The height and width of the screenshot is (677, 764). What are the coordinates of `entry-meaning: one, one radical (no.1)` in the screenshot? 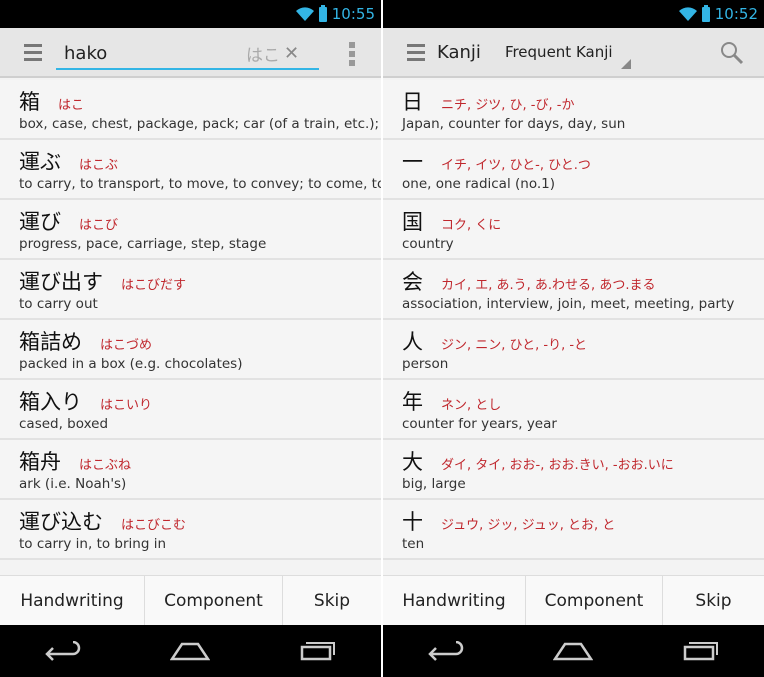 It's located at (478, 184).